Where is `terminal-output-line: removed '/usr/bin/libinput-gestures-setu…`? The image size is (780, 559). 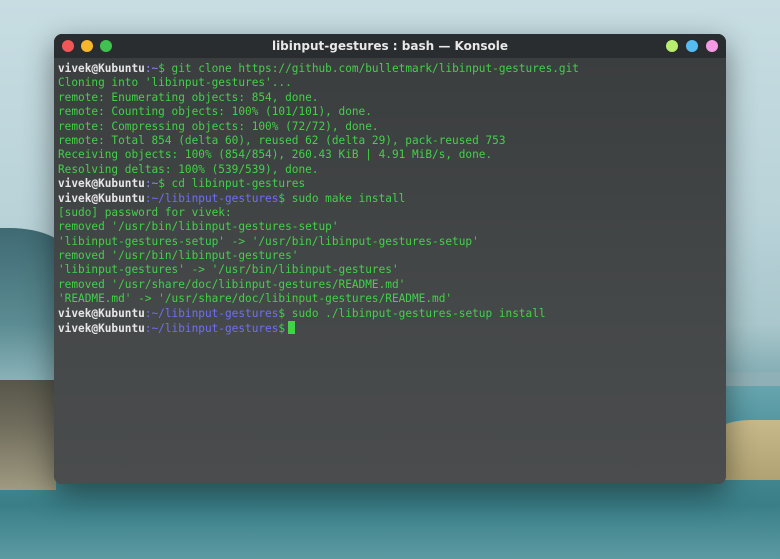
terminal-output-line: removed '/usr/bin/libinput-gestures-setu… is located at coordinates (392, 227).